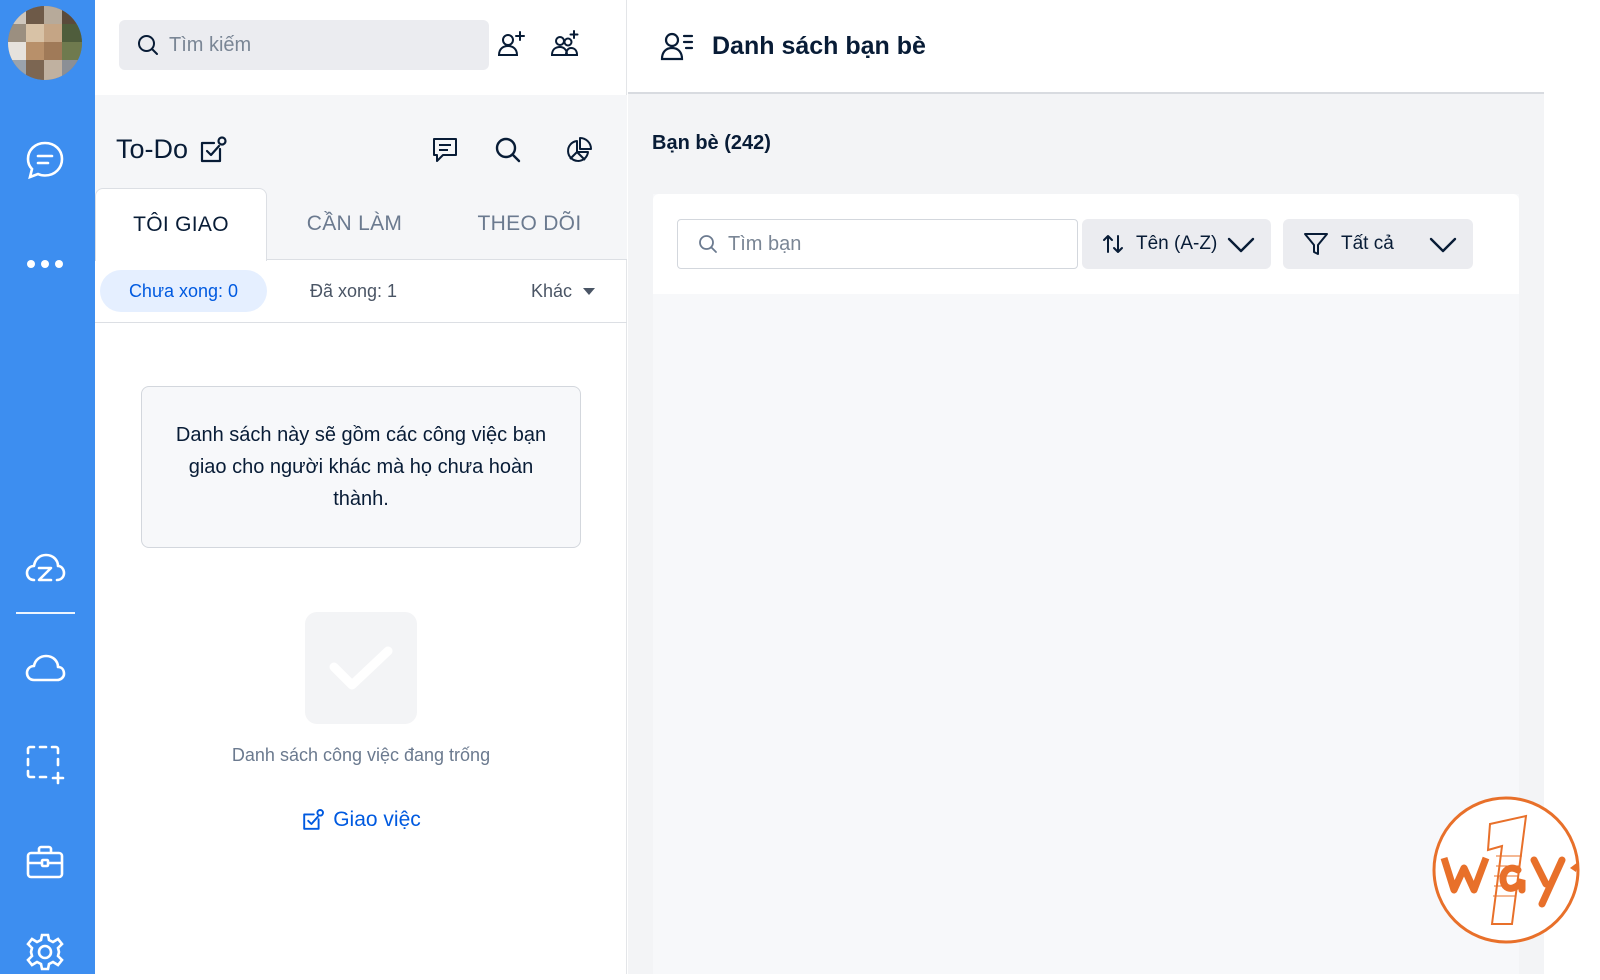 This screenshot has height=980, width=1600. Describe the element at coordinates (181, 224) in the screenshot. I see `tab-toi-giao: TÔI GIAO` at that location.